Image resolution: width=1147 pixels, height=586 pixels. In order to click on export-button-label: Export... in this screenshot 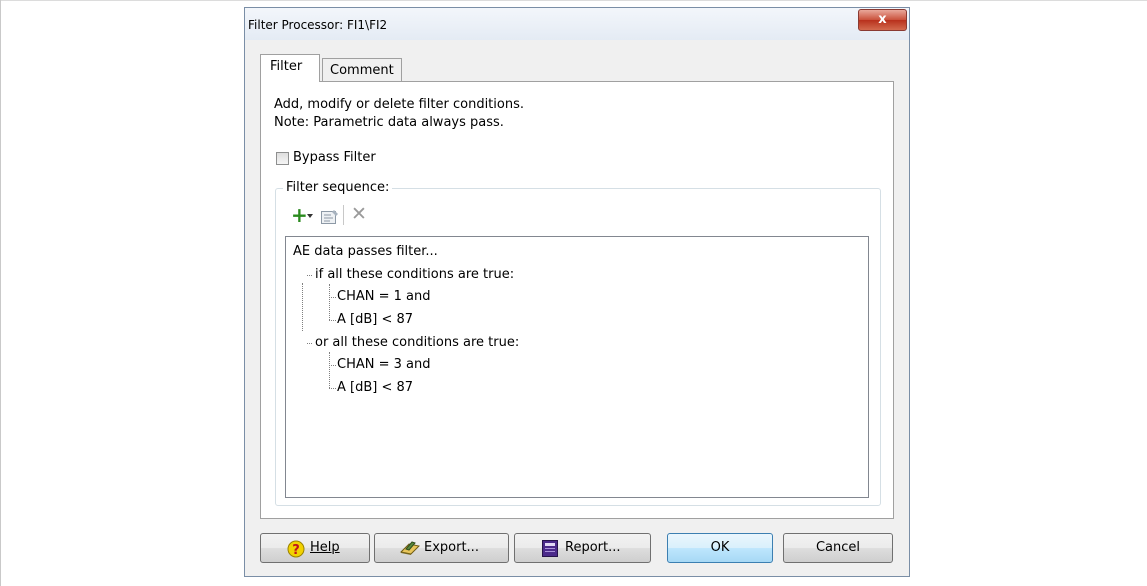, I will do `click(451, 547)`.